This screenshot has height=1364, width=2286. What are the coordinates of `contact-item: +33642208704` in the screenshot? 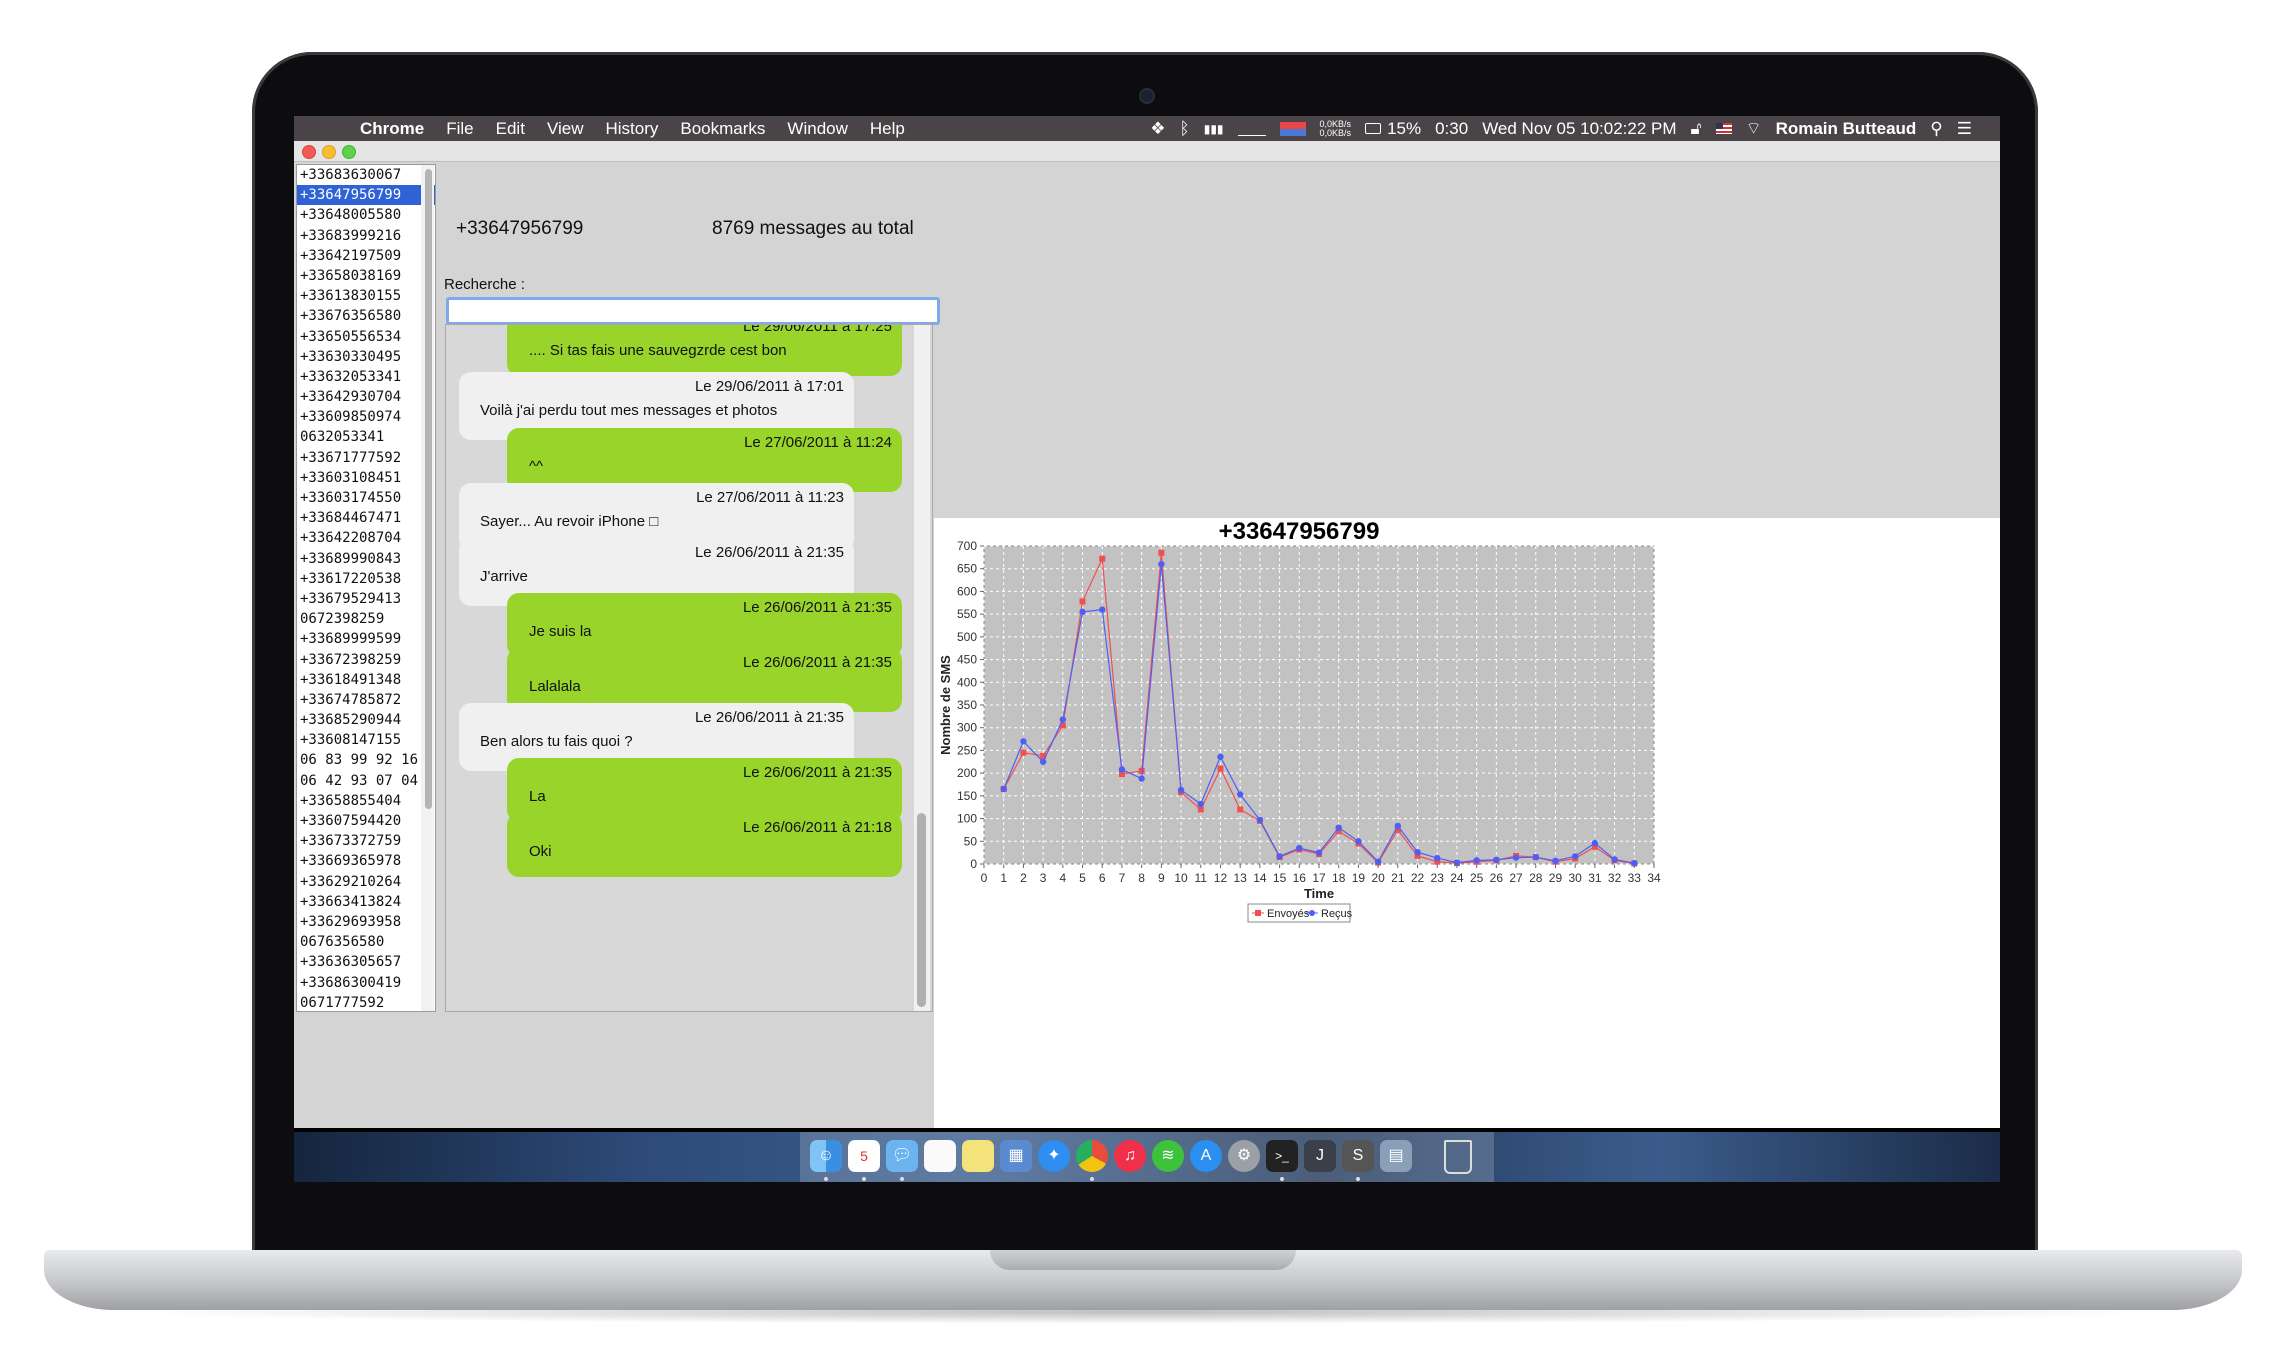 It's located at (366, 538).